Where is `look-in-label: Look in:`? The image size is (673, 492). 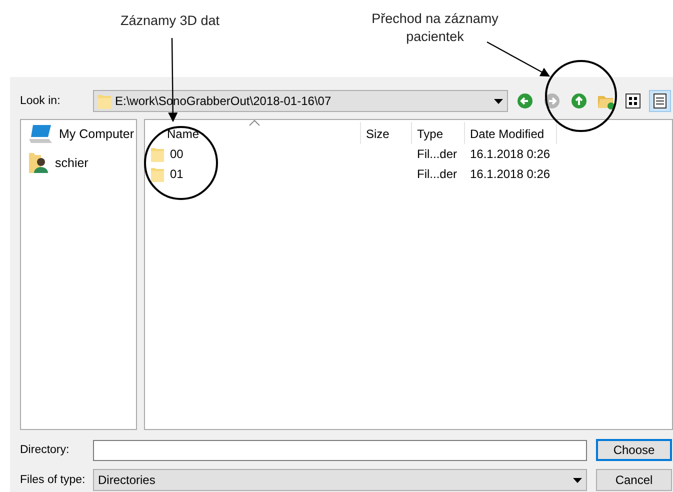 look-in-label: Look in: is located at coordinates (41, 101).